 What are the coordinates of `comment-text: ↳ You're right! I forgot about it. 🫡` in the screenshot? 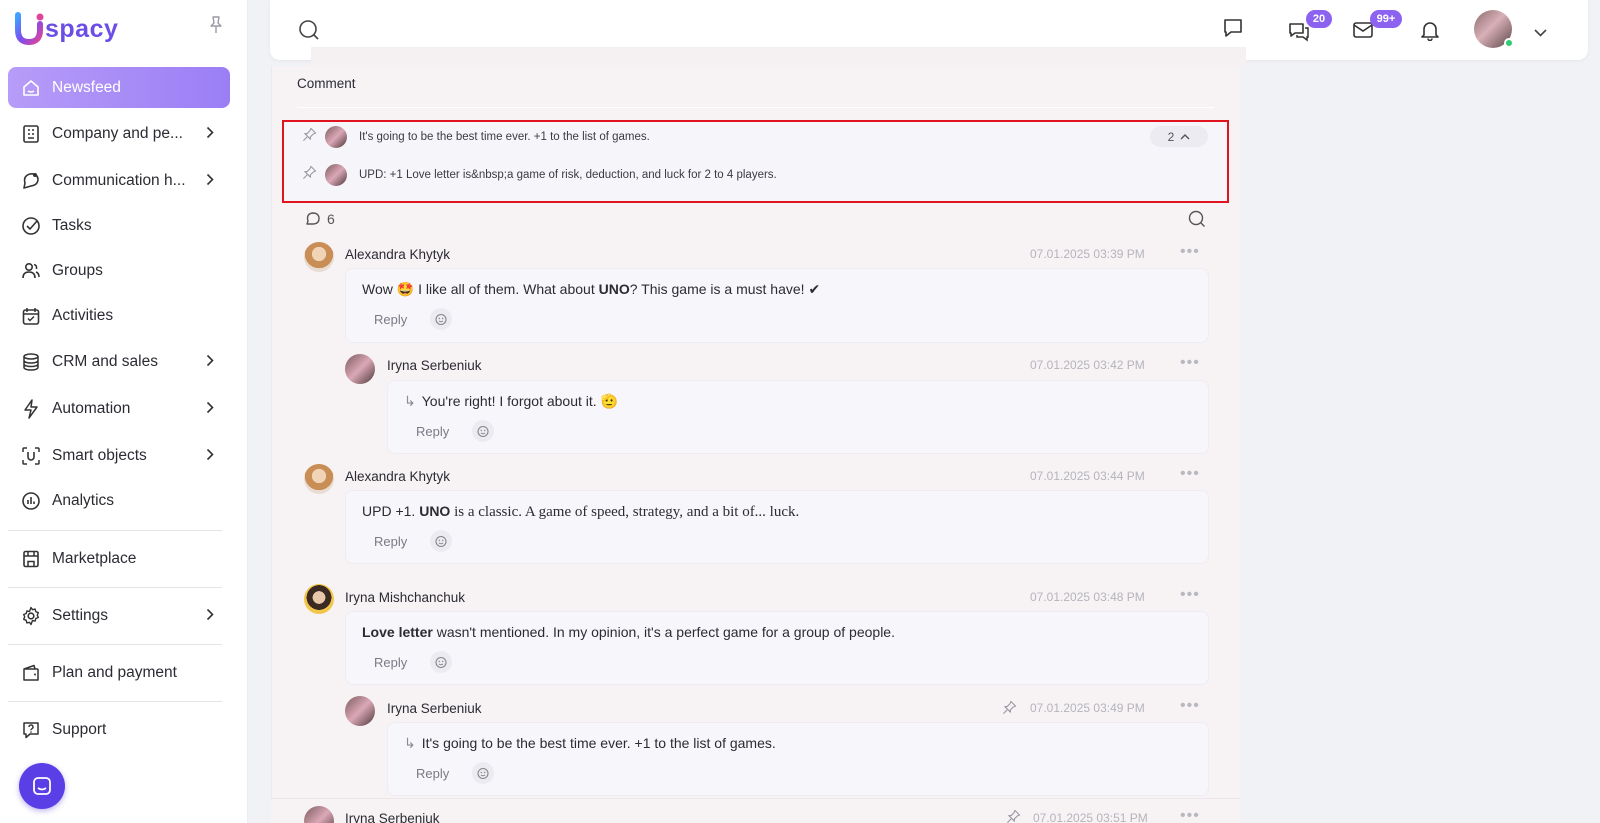 It's located at (511, 401).